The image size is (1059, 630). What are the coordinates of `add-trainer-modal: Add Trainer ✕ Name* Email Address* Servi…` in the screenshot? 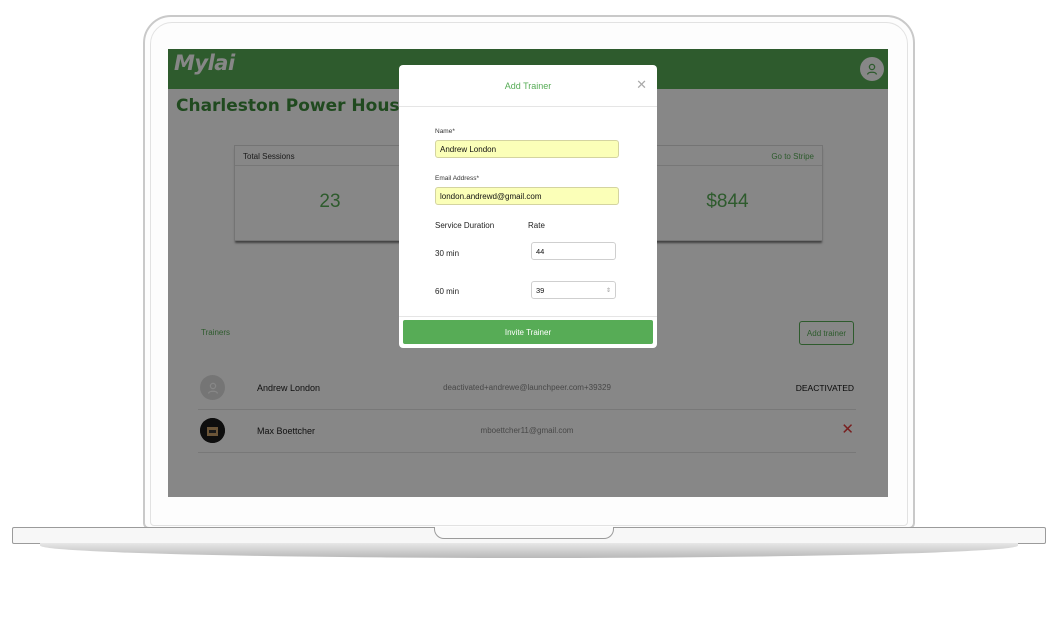 It's located at (528, 206).